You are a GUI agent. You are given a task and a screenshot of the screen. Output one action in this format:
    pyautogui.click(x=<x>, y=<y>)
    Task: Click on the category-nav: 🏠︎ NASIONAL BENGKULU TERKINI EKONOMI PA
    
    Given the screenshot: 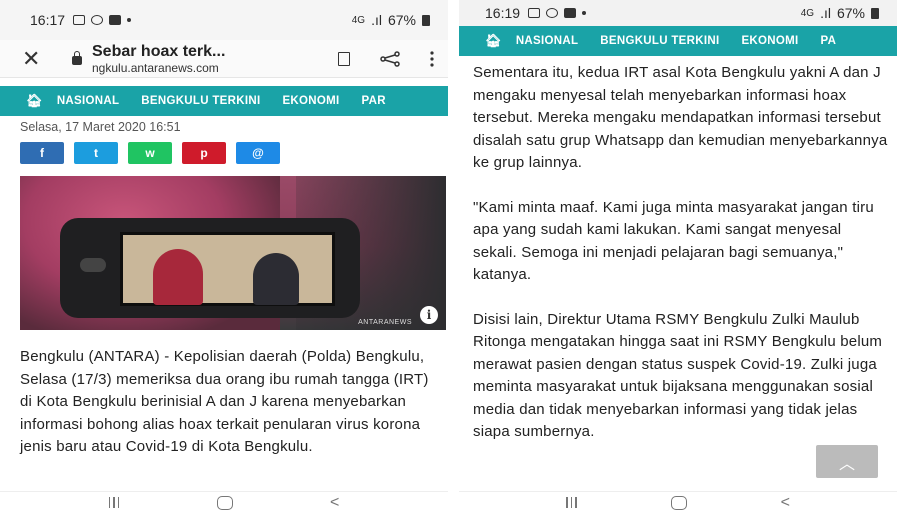 What is the action you would take?
    pyautogui.click(x=678, y=41)
    